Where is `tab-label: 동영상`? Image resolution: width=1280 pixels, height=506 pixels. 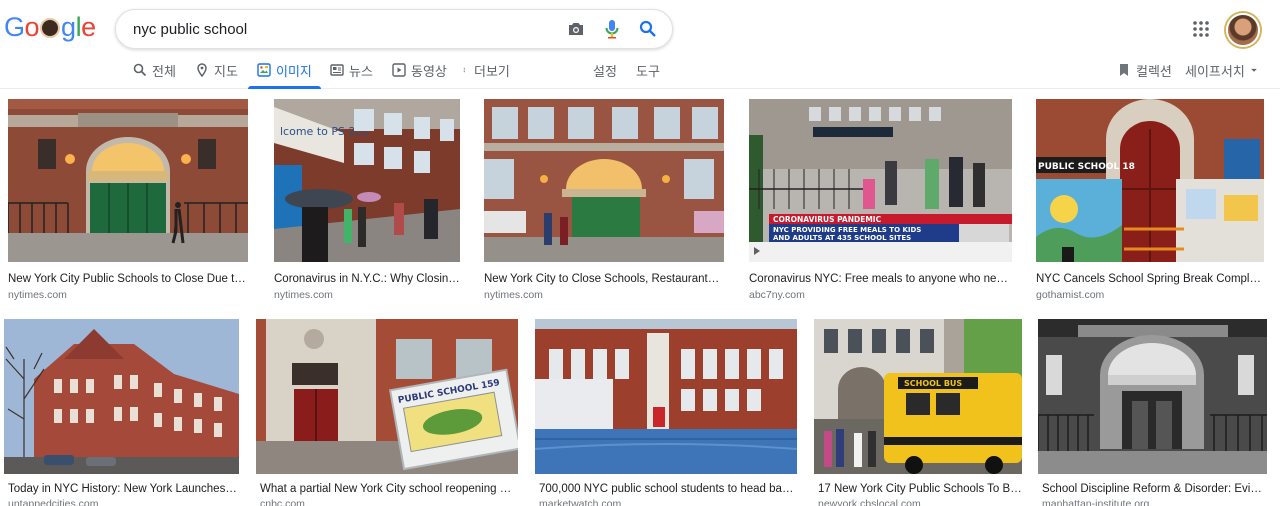
tab-label: 동영상 is located at coordinates (429, 71).